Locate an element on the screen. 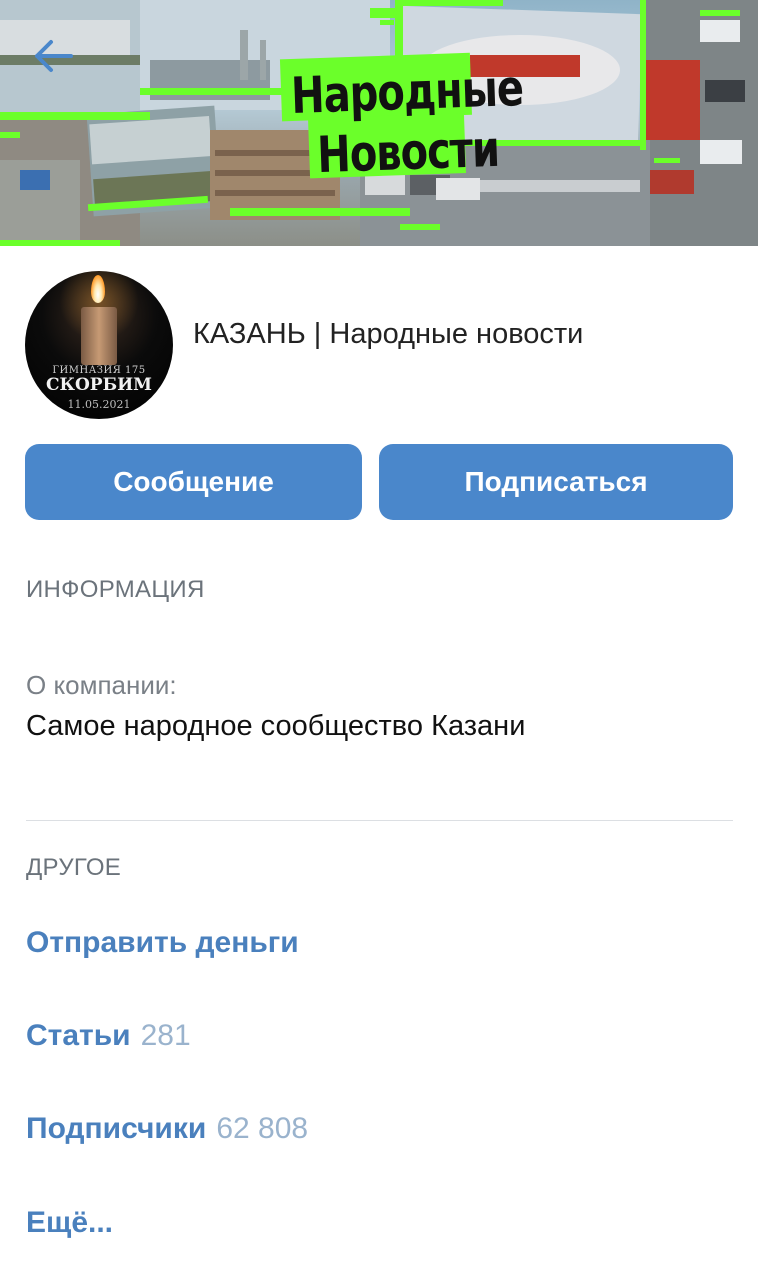  cover-title: Народные Новости is located at coordinates (401, 118).